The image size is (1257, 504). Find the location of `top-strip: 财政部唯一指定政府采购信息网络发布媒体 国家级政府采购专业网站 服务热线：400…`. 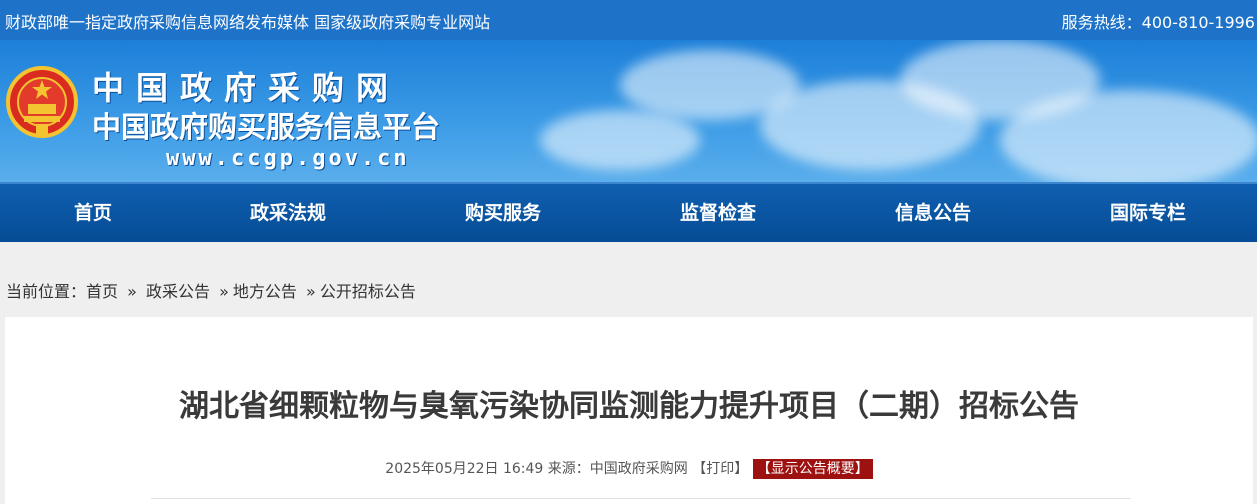

top-strip: 财政部唯一指定政府采购信息网络发布媒体 国家级政府采购专业网站 服务热线：400… is located at coordinates (628, 20).